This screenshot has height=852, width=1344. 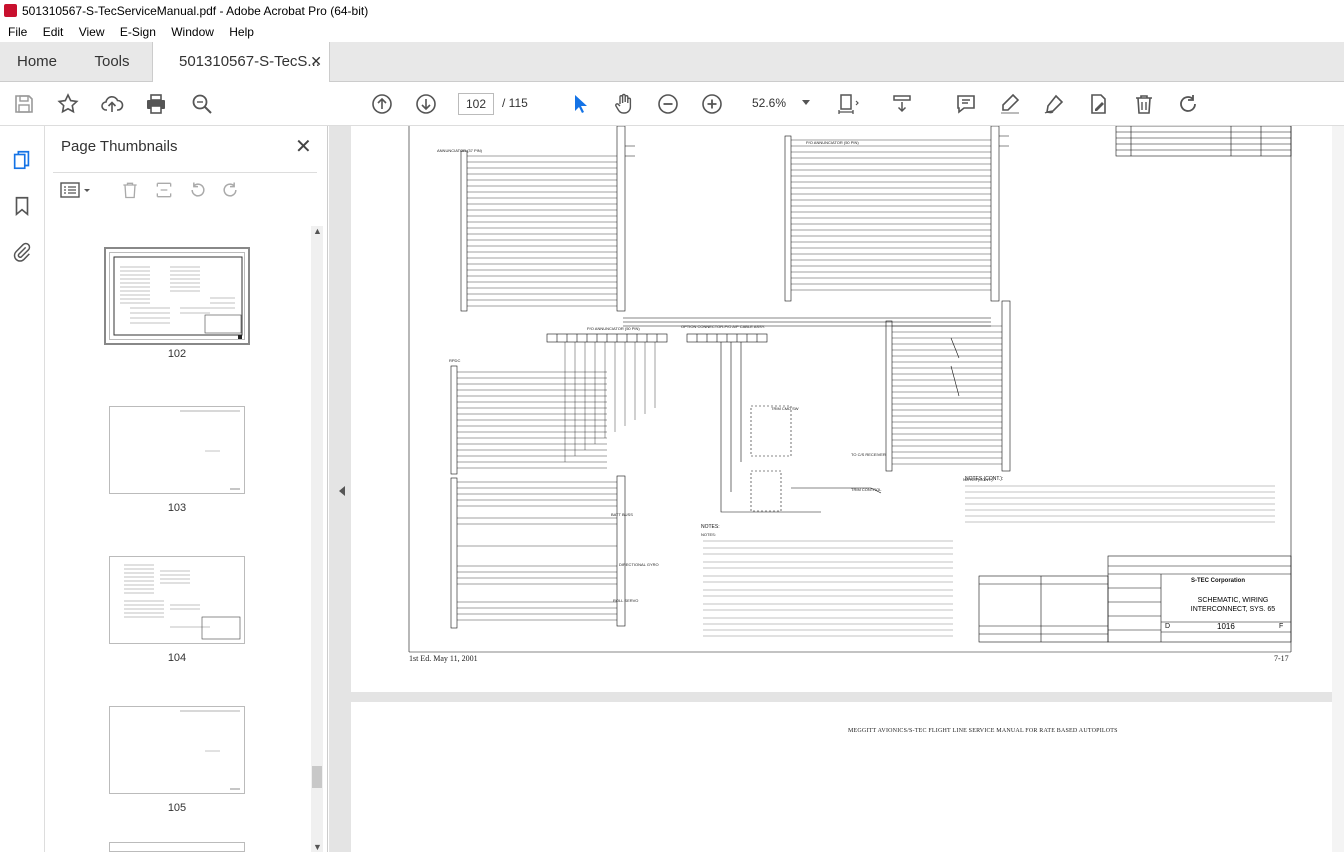 I want to click on menu-view: View, so click(x=92, y=30).